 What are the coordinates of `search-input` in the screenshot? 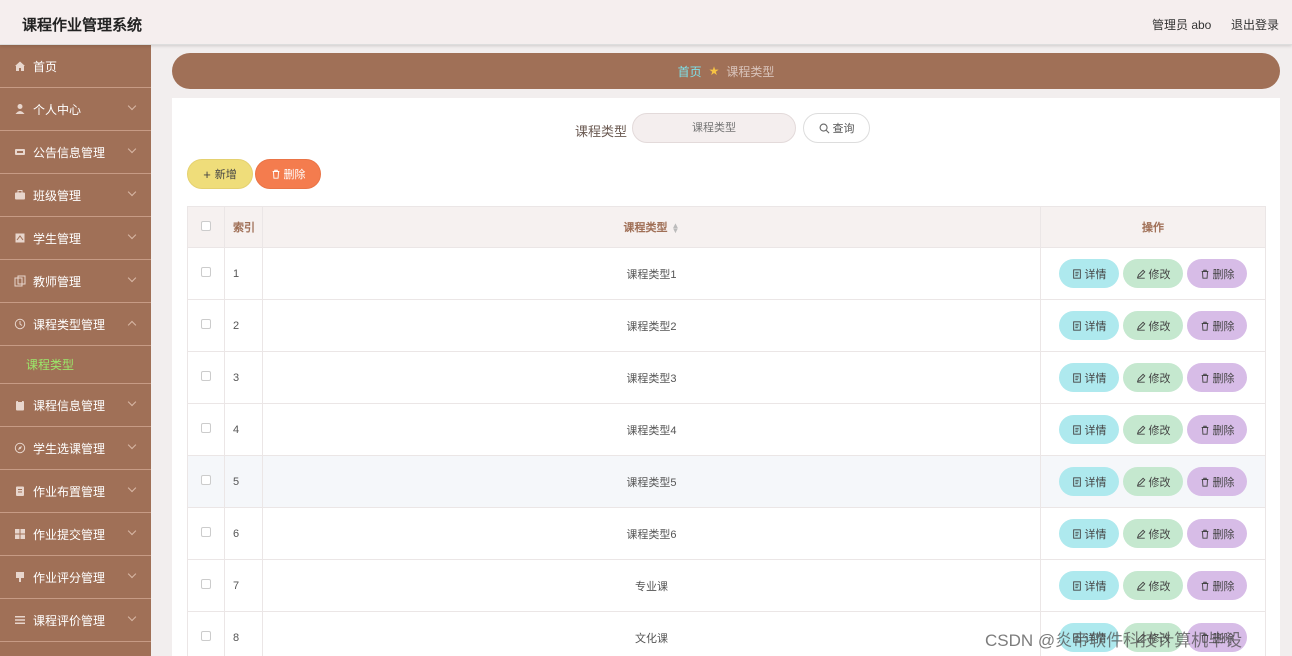 It's located at (714, 128).